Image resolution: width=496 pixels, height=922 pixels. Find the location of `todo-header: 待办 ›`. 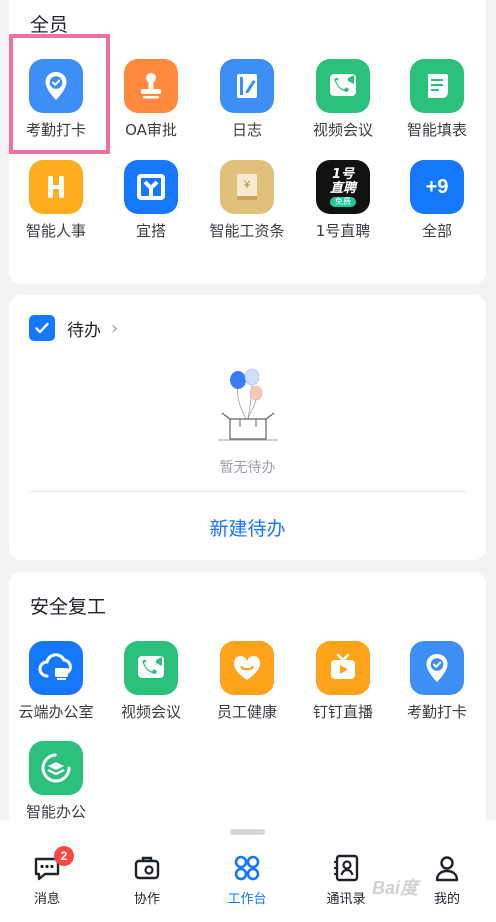

todo-header: 待办 › is located at coordinates (73, 328).